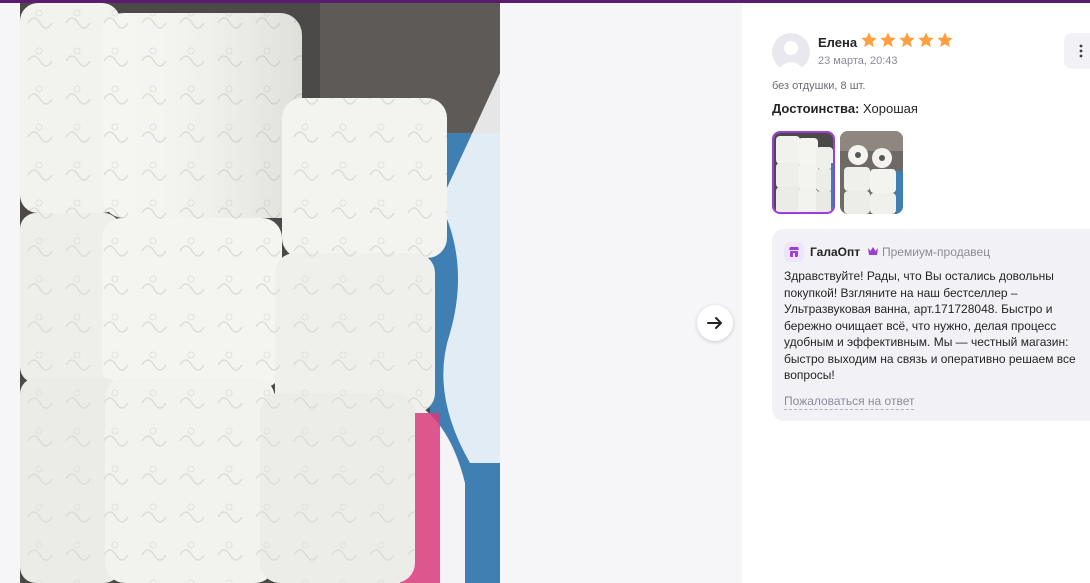 This screenshot has height=583, width=1090. I want to click on merits-label: Достоинства:, so click(816, 108).